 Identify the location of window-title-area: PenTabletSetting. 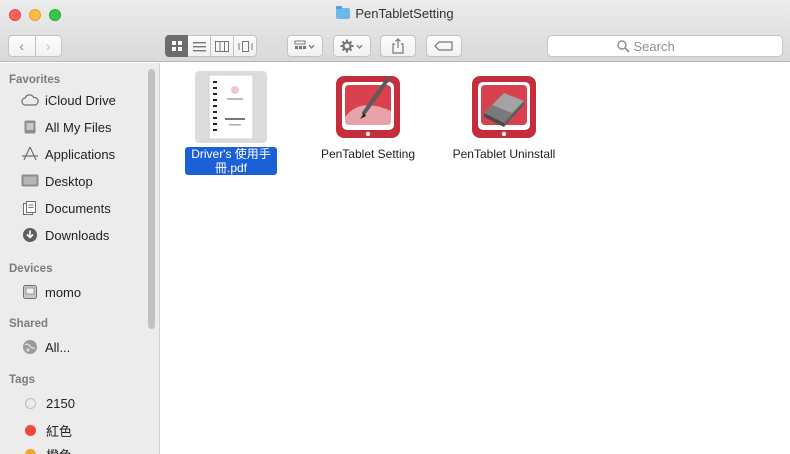
(395, 13).